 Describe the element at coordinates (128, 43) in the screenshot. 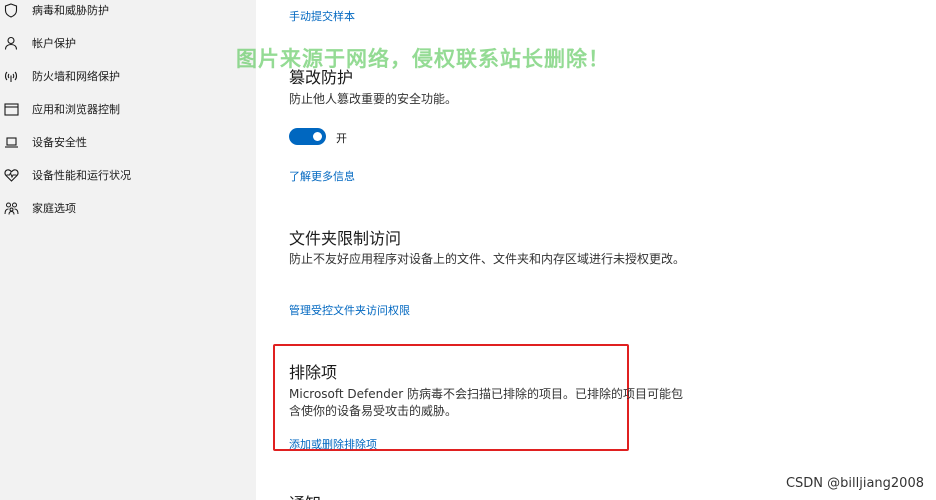

I see `sidebar-item-account-protection: 帐户保护` at that location.